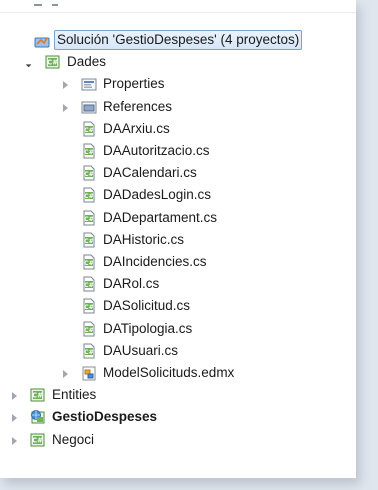 The image size is (378, 490). I want to click on tree-node-dades: C# Dades, so click(76, 62).